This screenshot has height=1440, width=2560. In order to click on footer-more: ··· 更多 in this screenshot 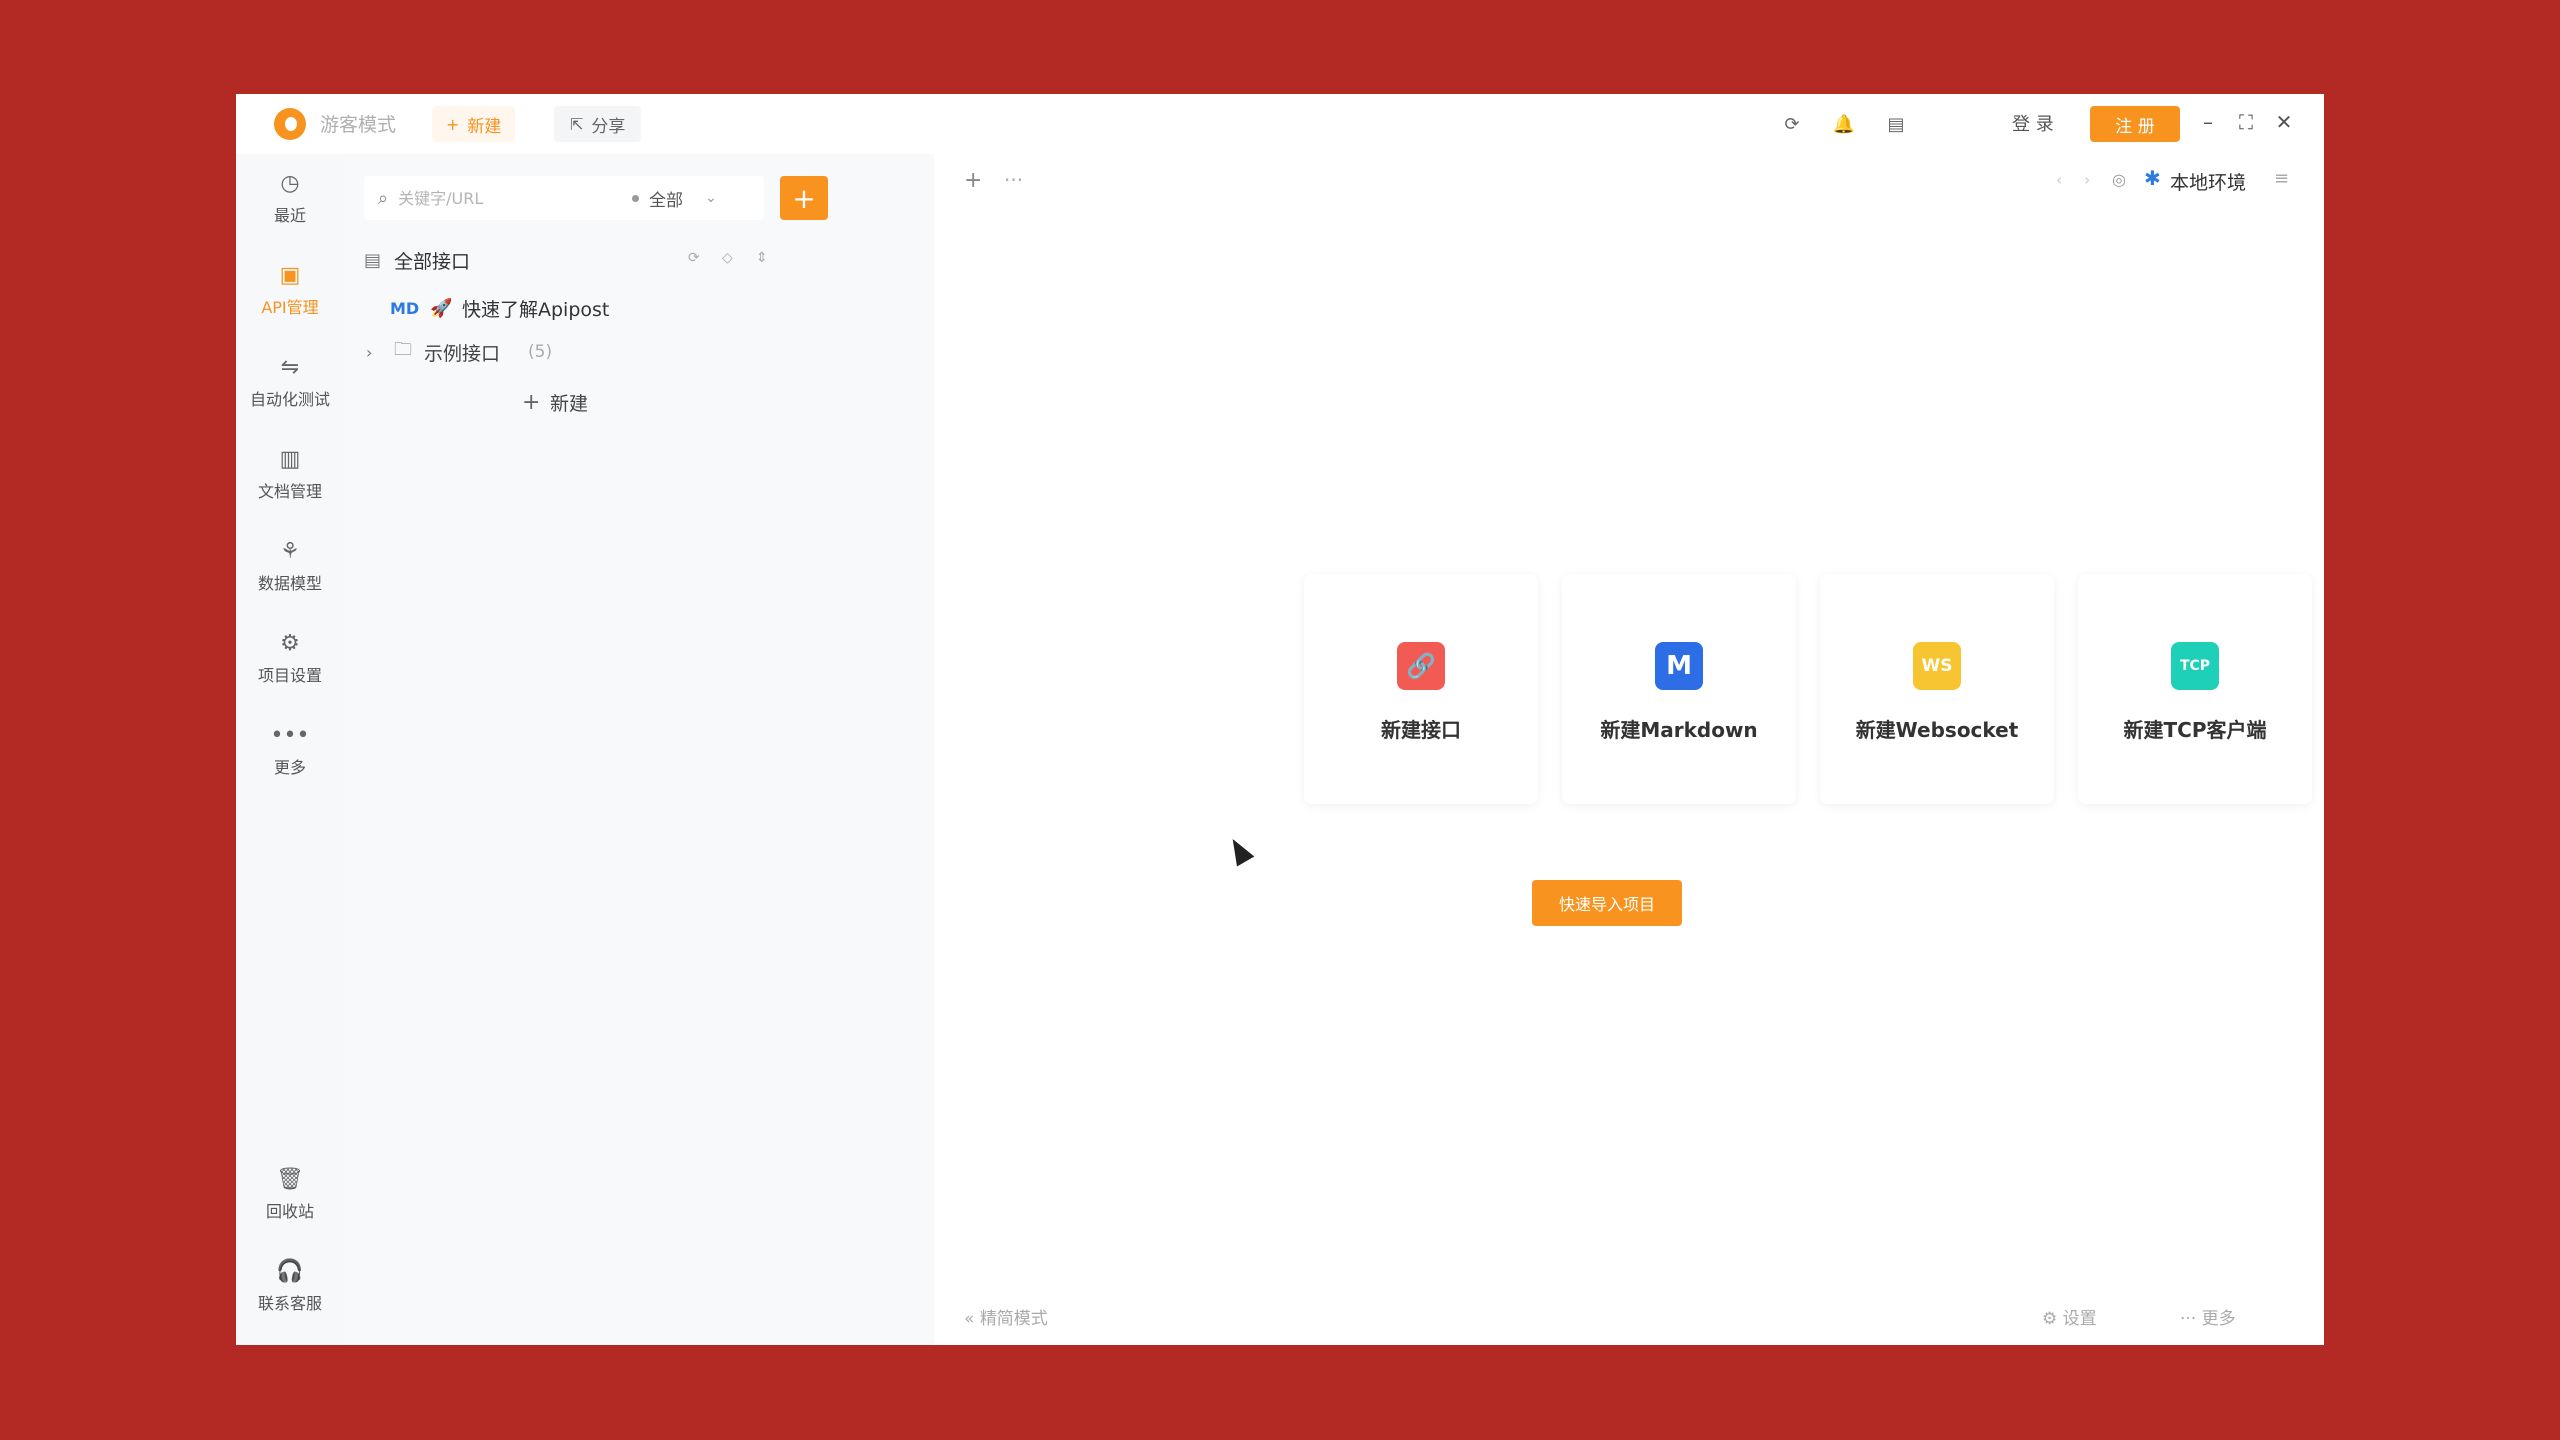, I will do `click(2208, 1316)`.